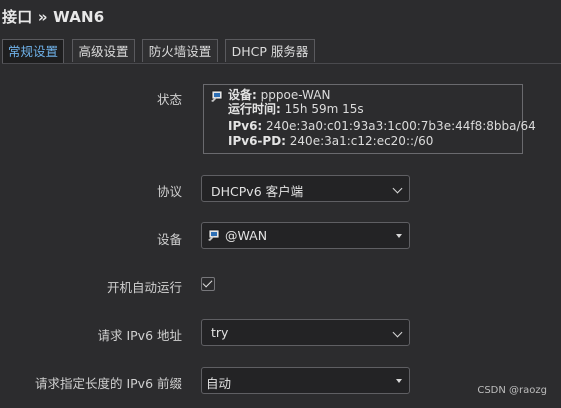  I want to click on status-label: 状态, so click(169, 99).